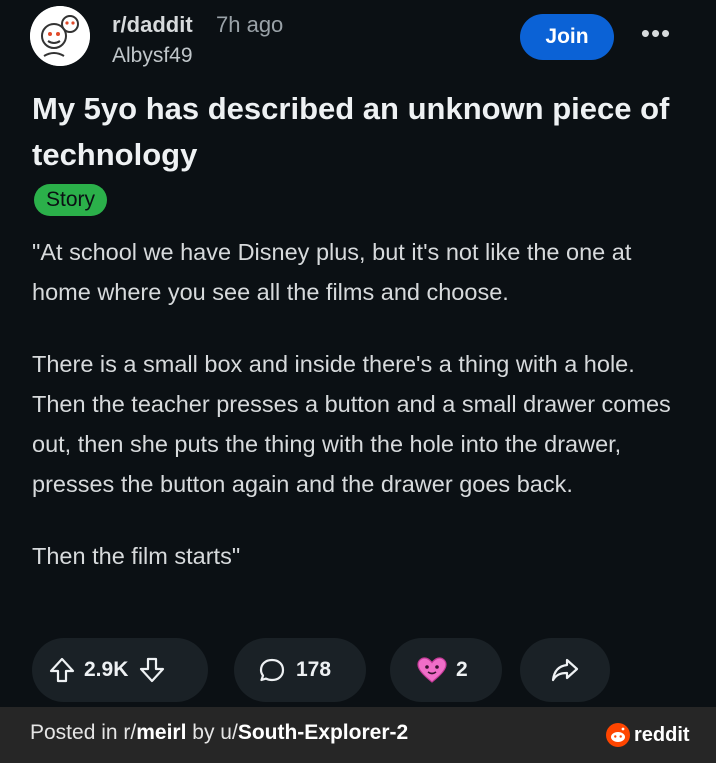 This screenshot has width=716, height=763. I want to click on reddit-wordmark: reddit, so click(662, 734).